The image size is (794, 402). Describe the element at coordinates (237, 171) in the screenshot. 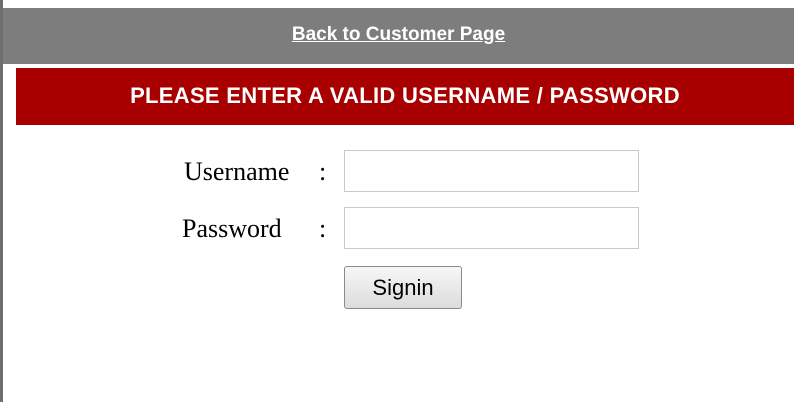

I see `username-label: Username` at that location.